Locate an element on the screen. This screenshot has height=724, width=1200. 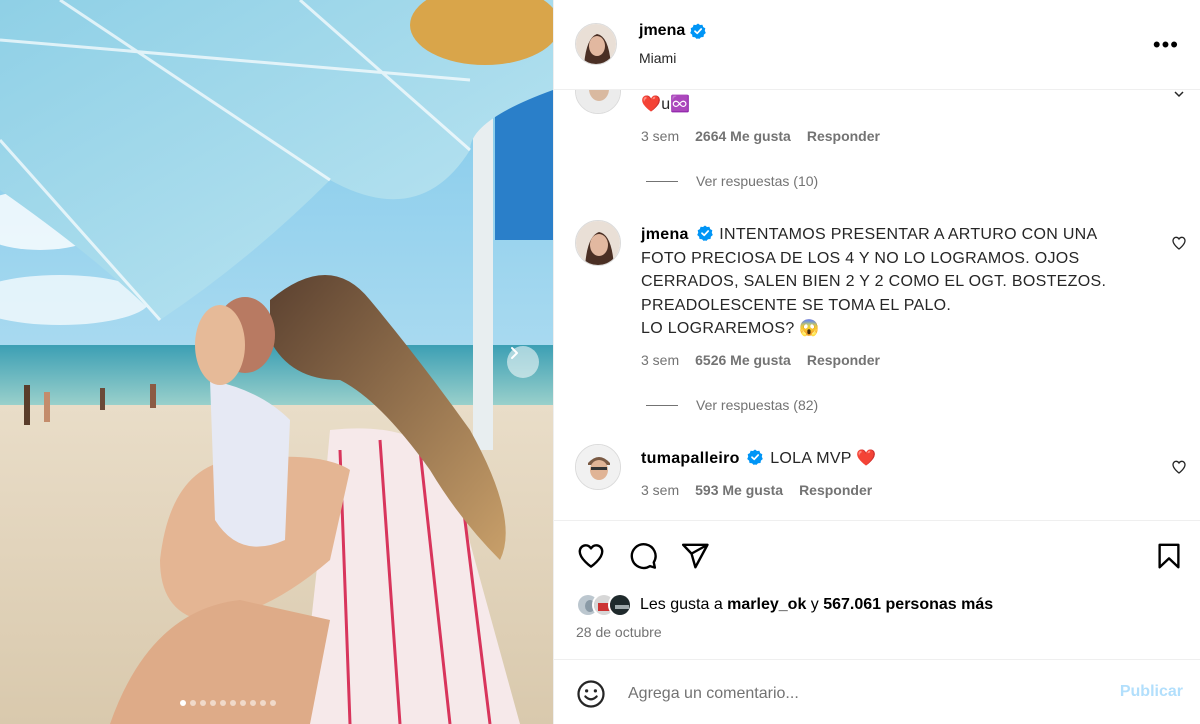
comment-input is located at coordinates (858, 694).